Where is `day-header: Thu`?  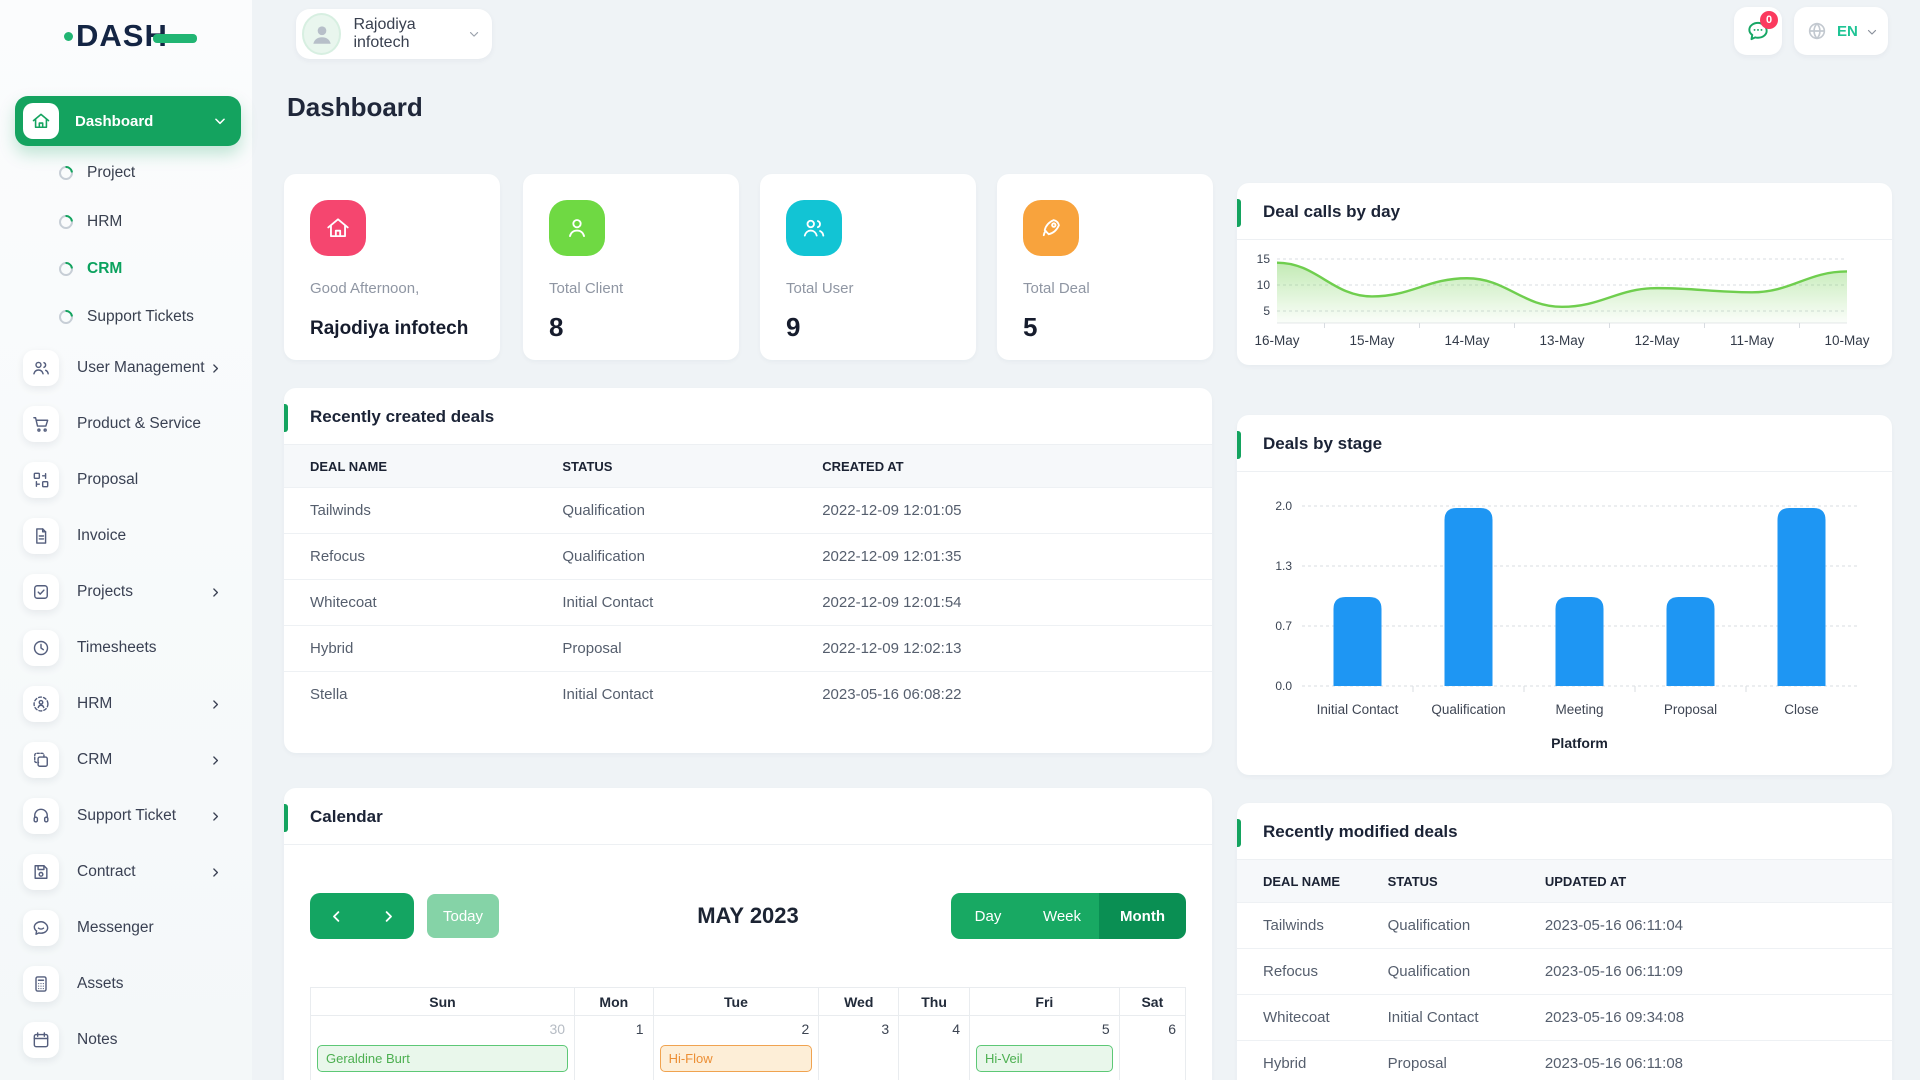
day-header: Thu is located at coordinates (934, 1001).